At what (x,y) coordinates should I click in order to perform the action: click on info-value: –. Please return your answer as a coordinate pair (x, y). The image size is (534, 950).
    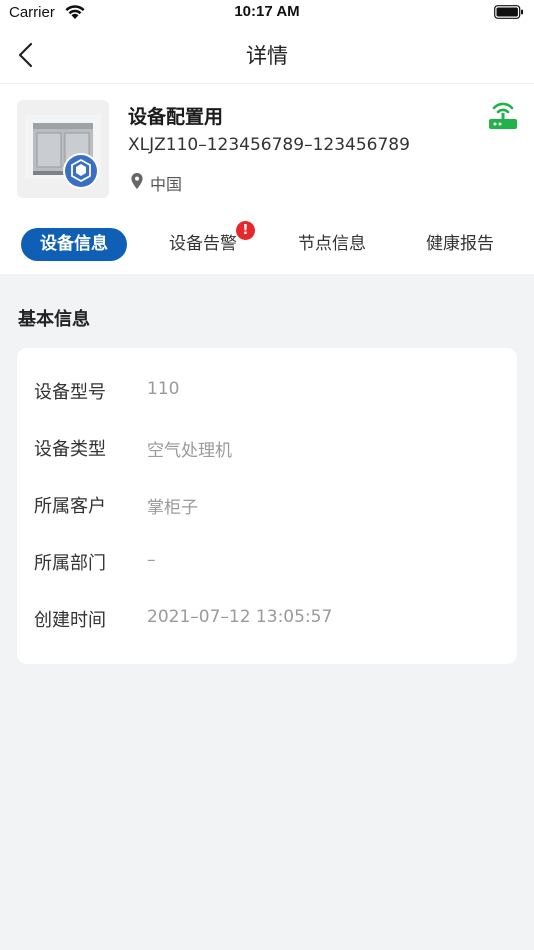
    Looking at the image, I should click on (151, 560).